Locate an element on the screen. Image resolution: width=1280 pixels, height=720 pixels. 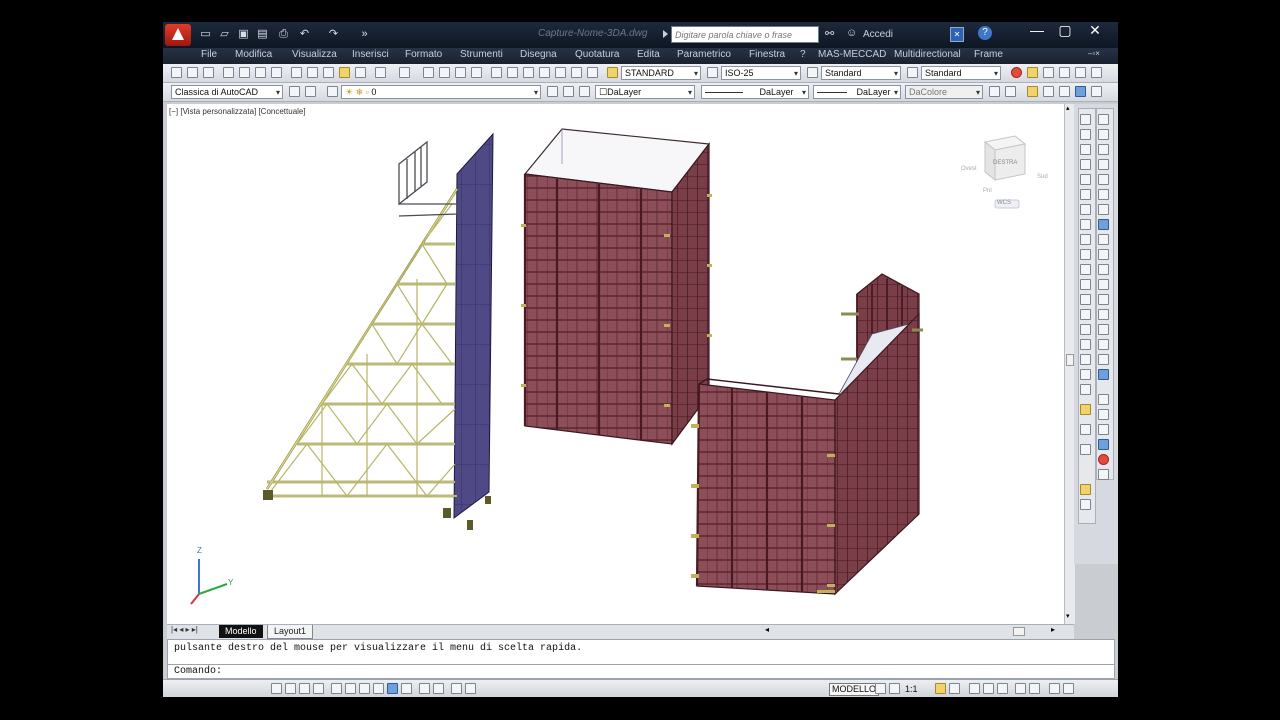
menu-parametrico: Parametrico is located at coordinates (704, 54).